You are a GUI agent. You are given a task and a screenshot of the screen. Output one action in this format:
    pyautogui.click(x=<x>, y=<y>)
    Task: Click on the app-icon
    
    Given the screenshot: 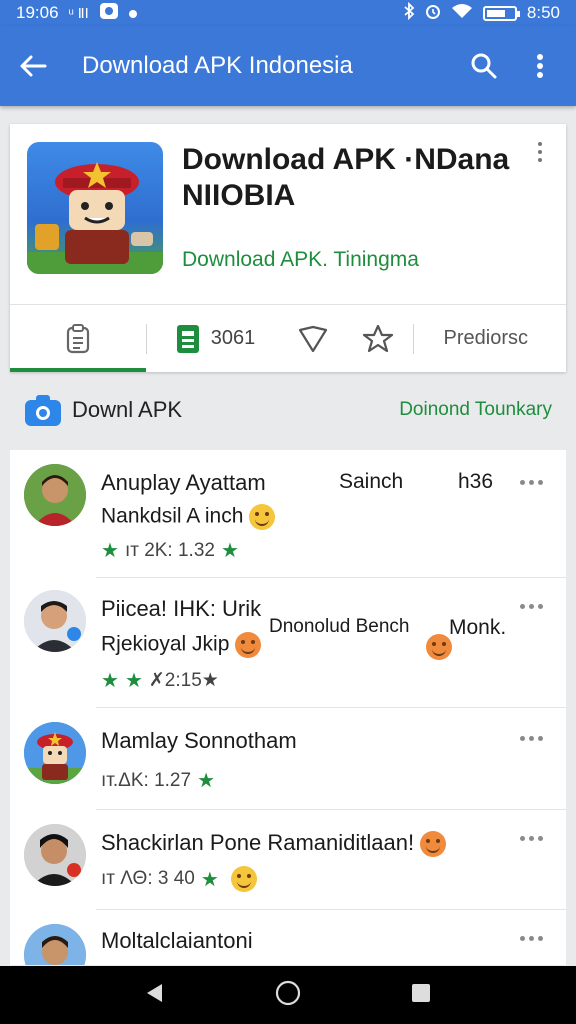 What is the action you would take?
    pyautogui.click(x=95, y=208)
    